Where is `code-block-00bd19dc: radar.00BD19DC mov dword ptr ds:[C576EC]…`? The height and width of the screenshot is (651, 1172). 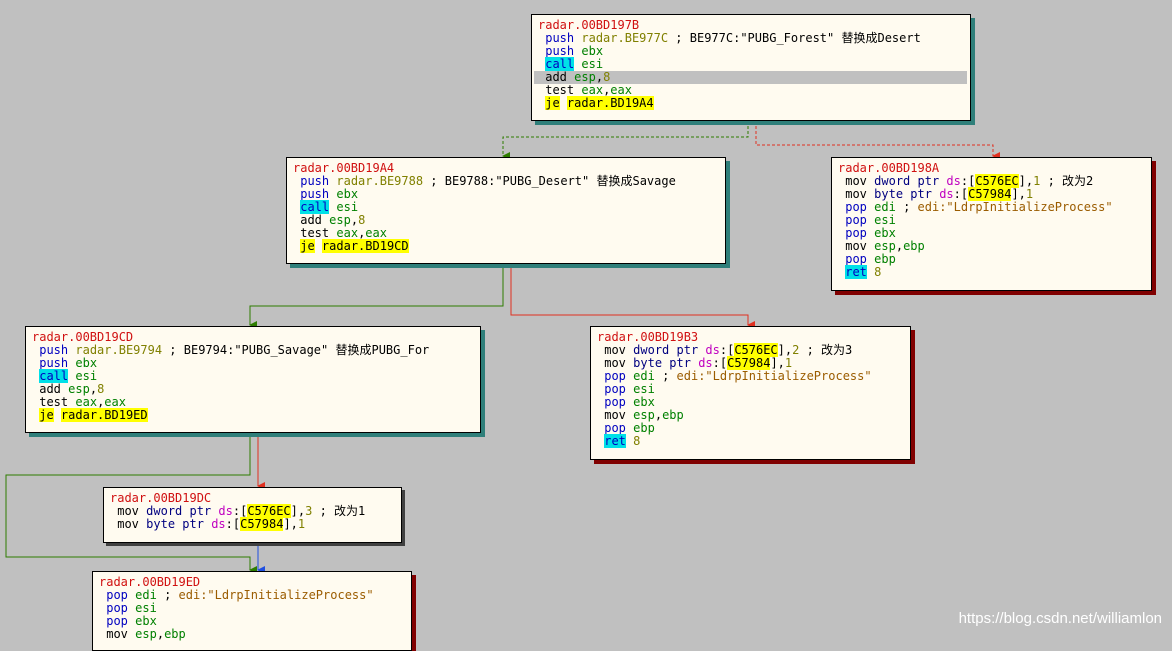
code-block-00bd19dc: radar.00BD19DC mov dword ptr ds:[C576EC]… is located at coordinates (252, 515).